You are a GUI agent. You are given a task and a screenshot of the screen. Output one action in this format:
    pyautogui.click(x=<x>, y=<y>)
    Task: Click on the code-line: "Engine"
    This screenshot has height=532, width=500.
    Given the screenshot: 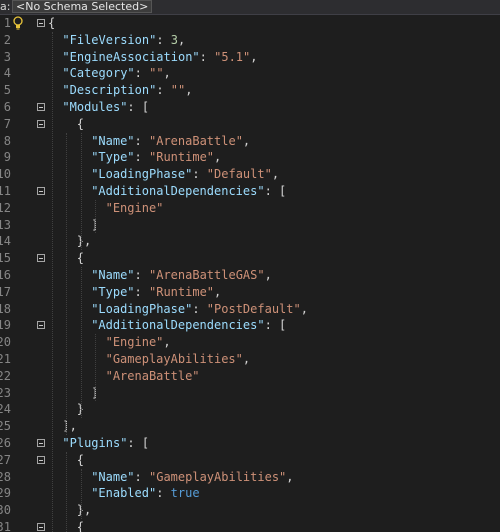 What is the action you would take?
    pyautogui.click(x=135, y=208)
    